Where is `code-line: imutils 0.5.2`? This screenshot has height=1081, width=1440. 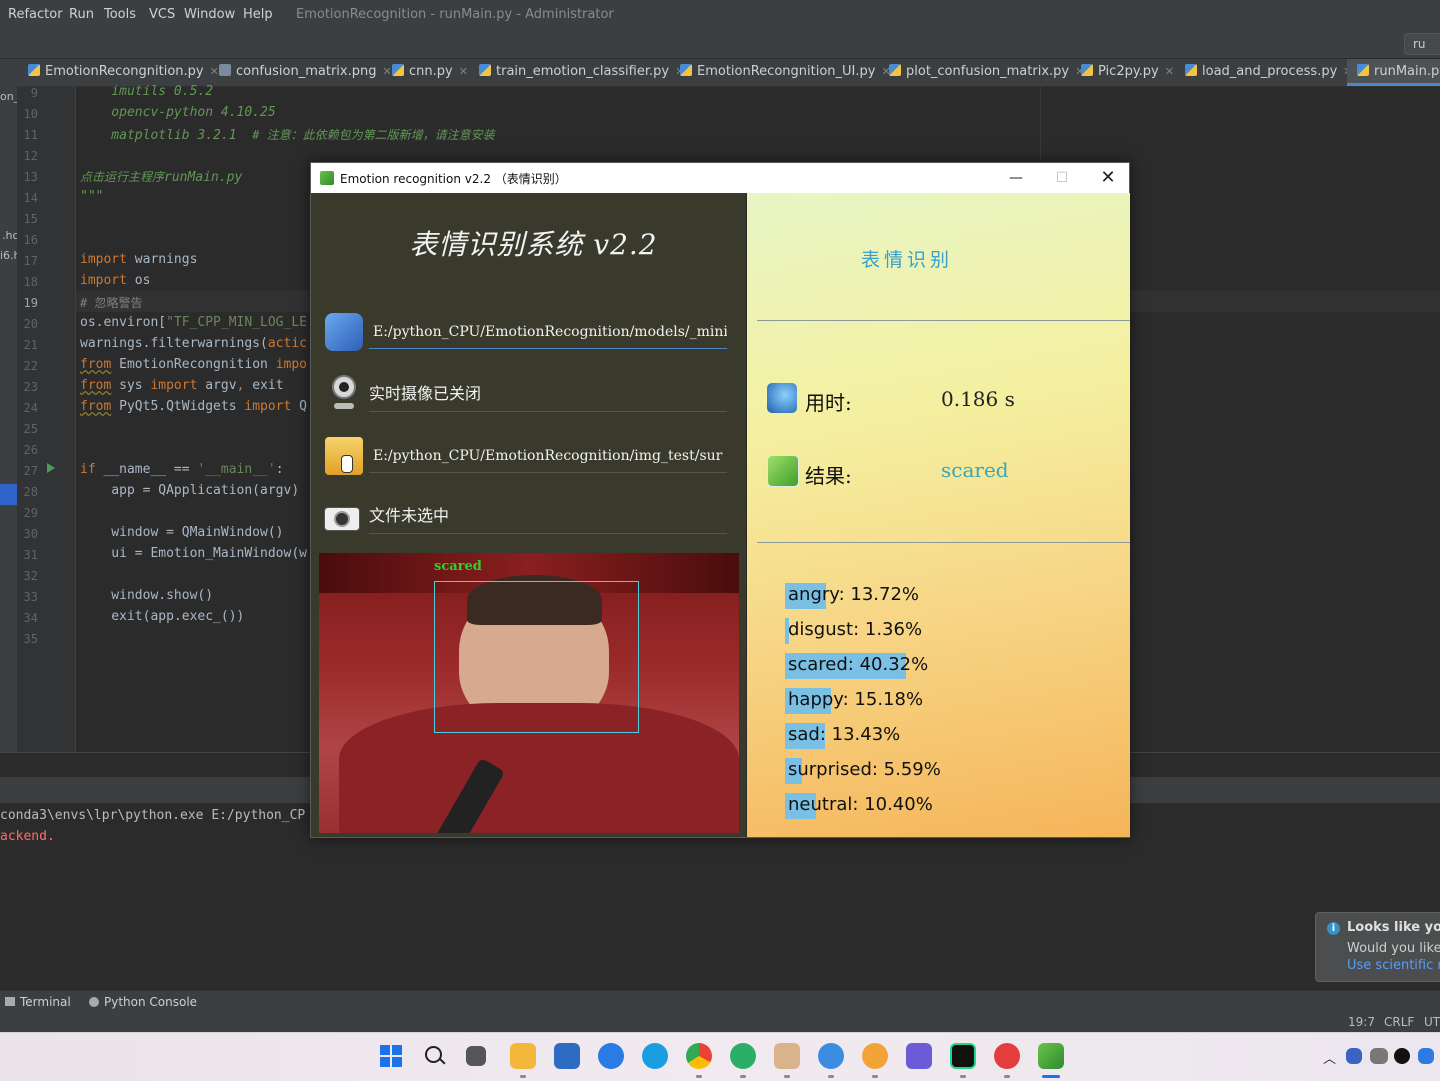 code-line: imutils 0.5.2 is located at coordinates (146, 91).